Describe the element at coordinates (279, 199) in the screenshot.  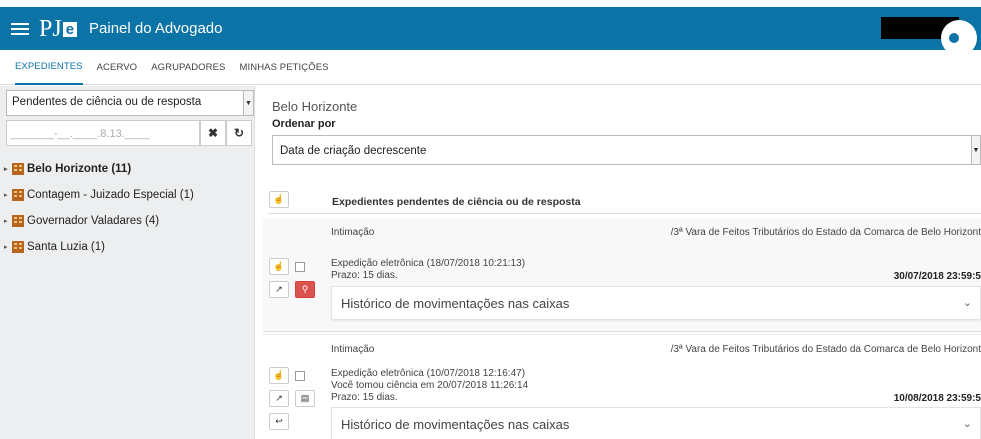
I see `take-ciencia-all-icon: ☝` at that location.